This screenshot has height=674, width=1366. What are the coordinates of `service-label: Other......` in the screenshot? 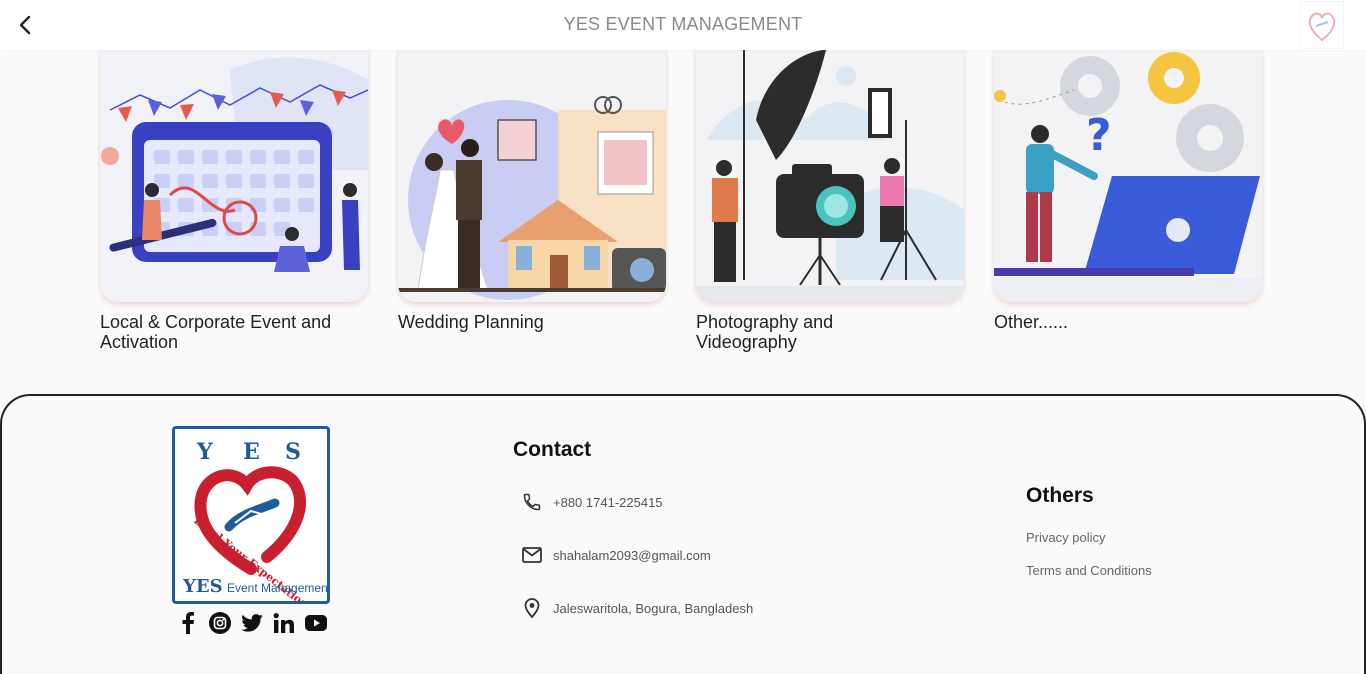 It's located at (1114, 322).